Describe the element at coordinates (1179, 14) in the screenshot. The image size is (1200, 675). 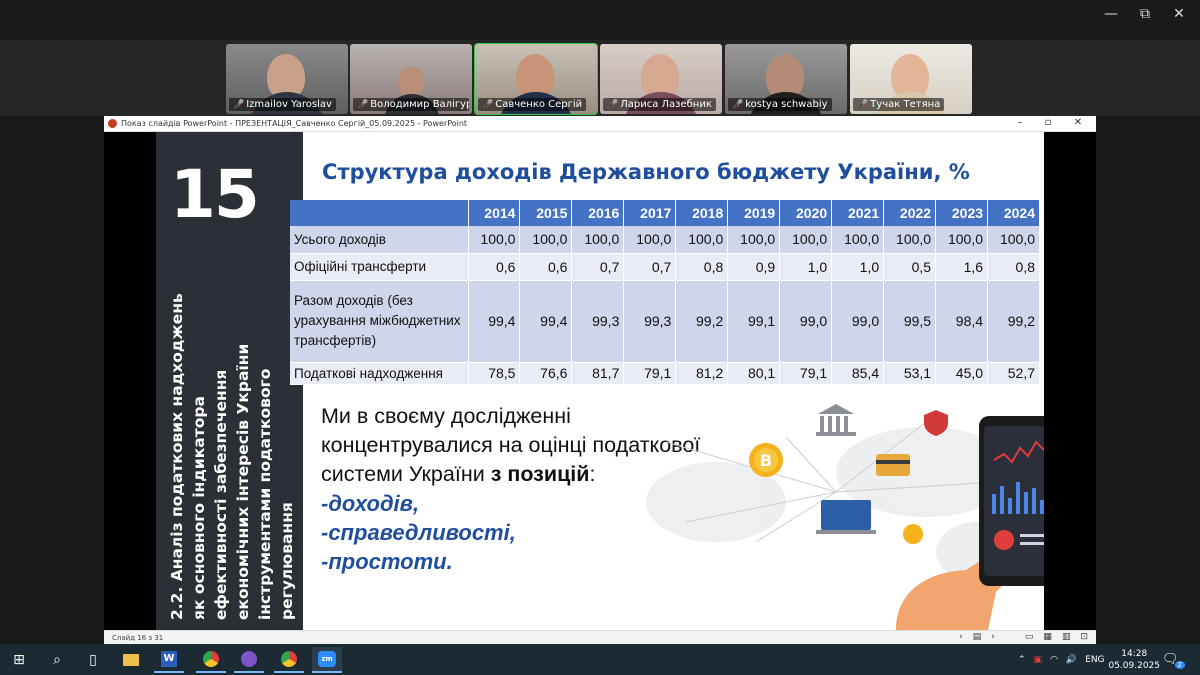
I see `close-button: ✕` at that location.